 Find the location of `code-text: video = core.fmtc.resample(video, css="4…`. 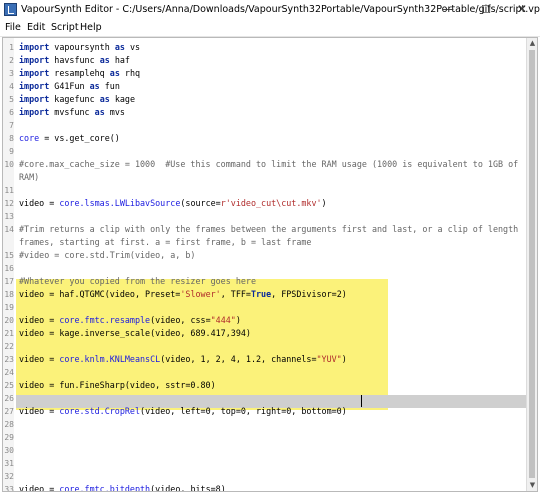

code-text: video = core.fmtc.resample(video, css="4… is located at coordinates (130, 320).